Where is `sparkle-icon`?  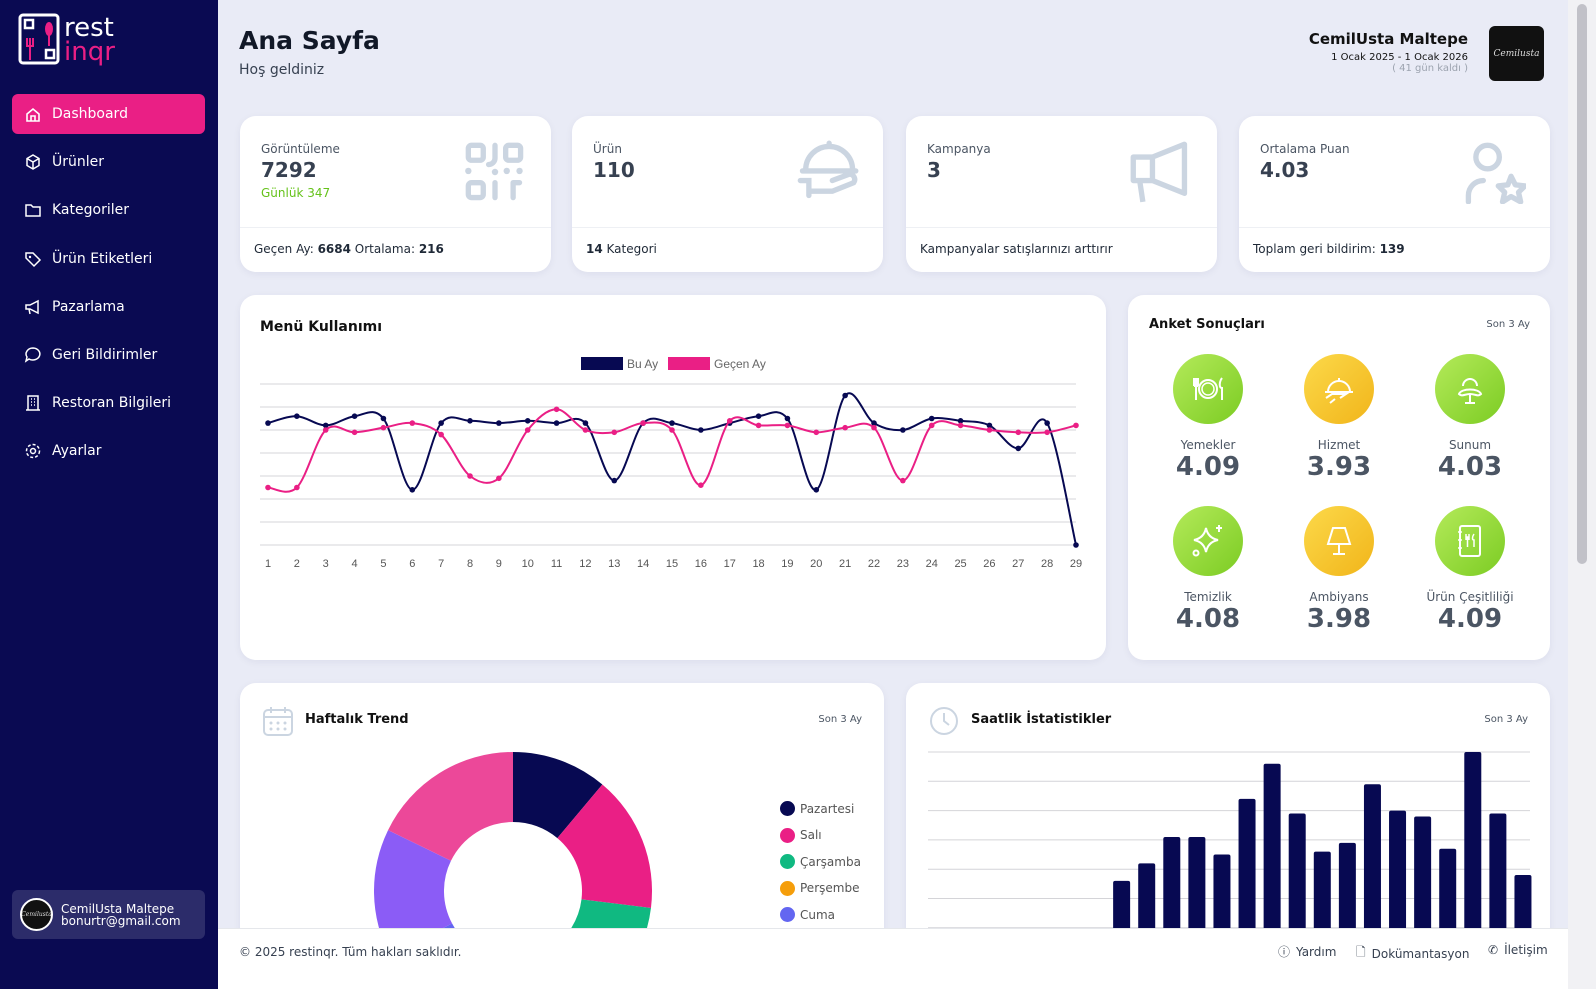
sparkle-icon is located at coordinates (1207, 541).